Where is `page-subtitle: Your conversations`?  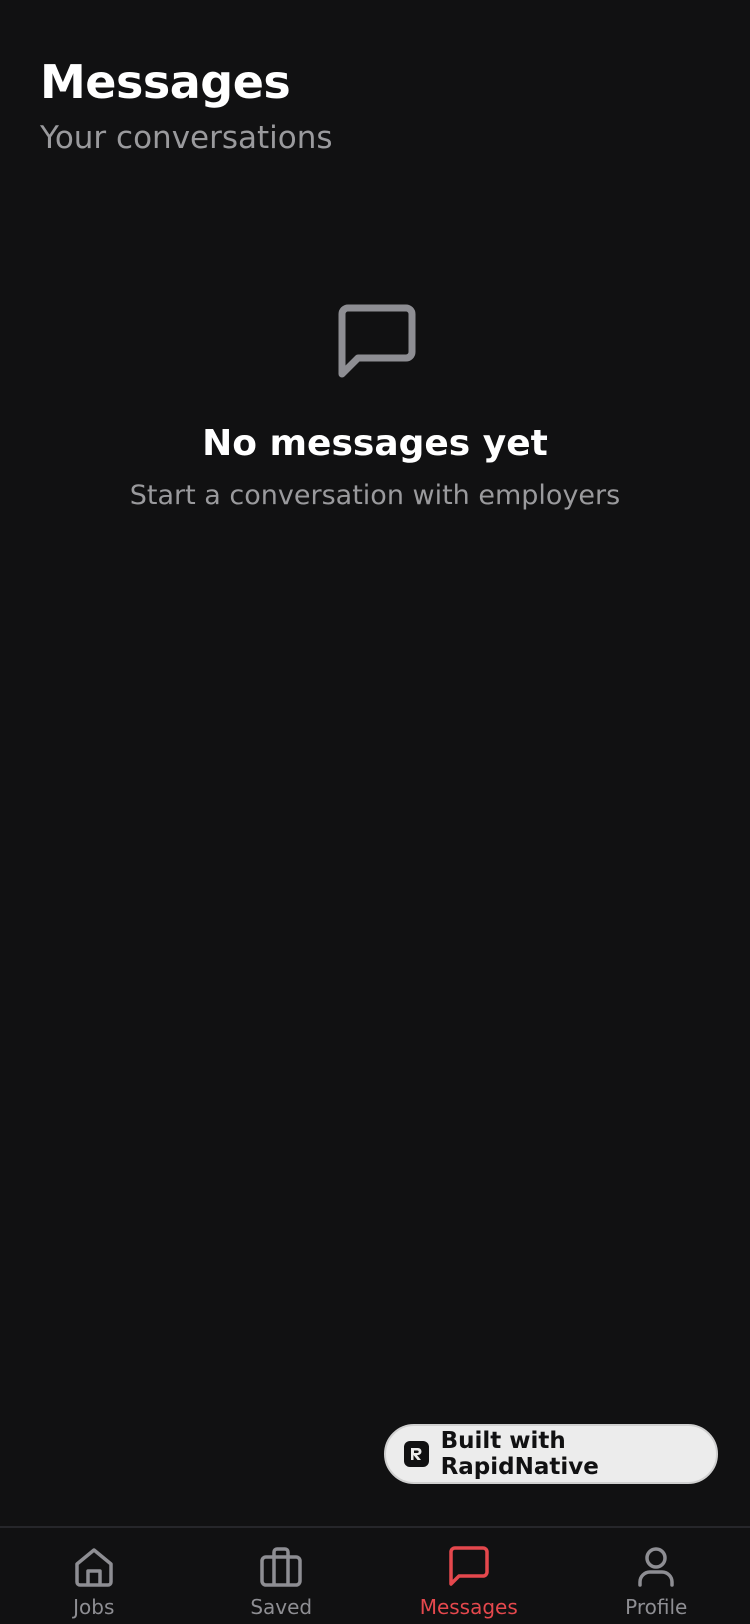
page-subtitle: Your conversations is located at coordinates (186, 138).